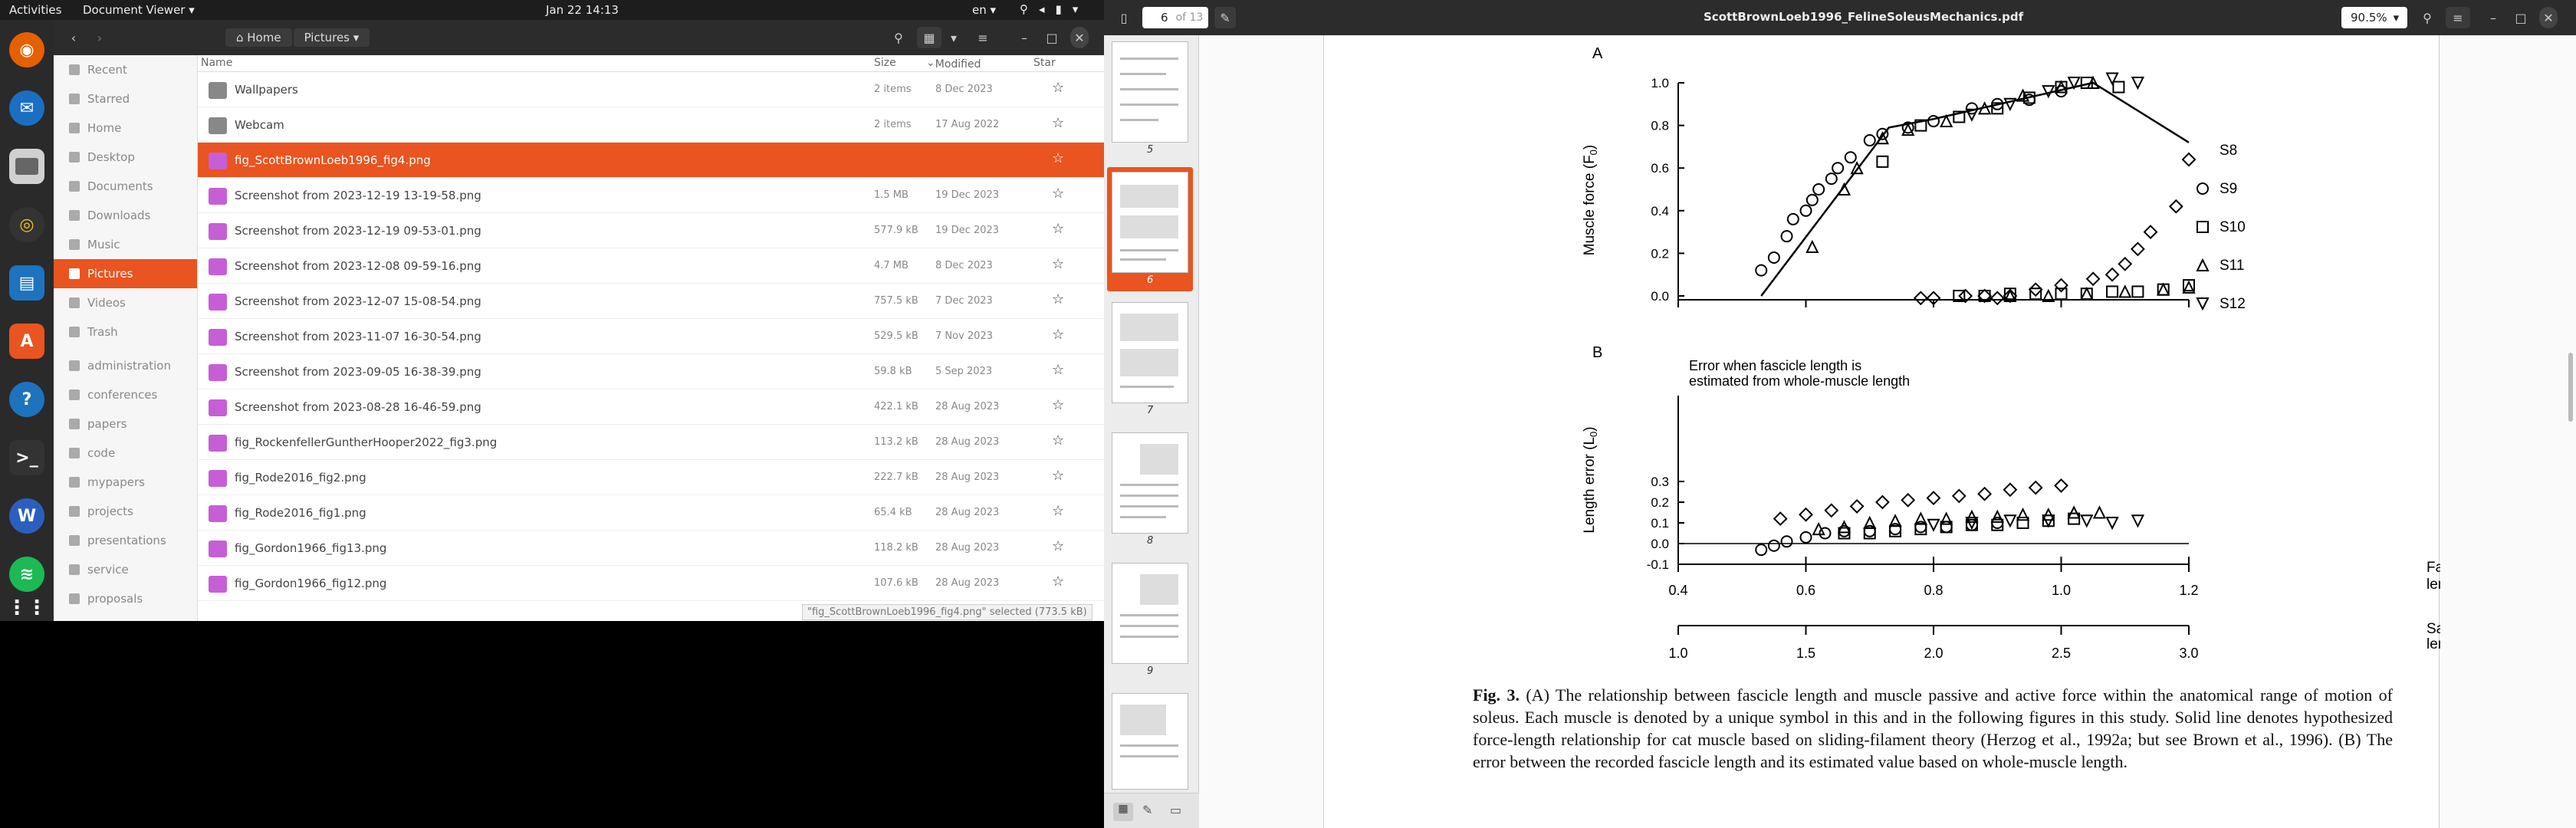  I want to click on activities-button: Activities, so click(35, 10).